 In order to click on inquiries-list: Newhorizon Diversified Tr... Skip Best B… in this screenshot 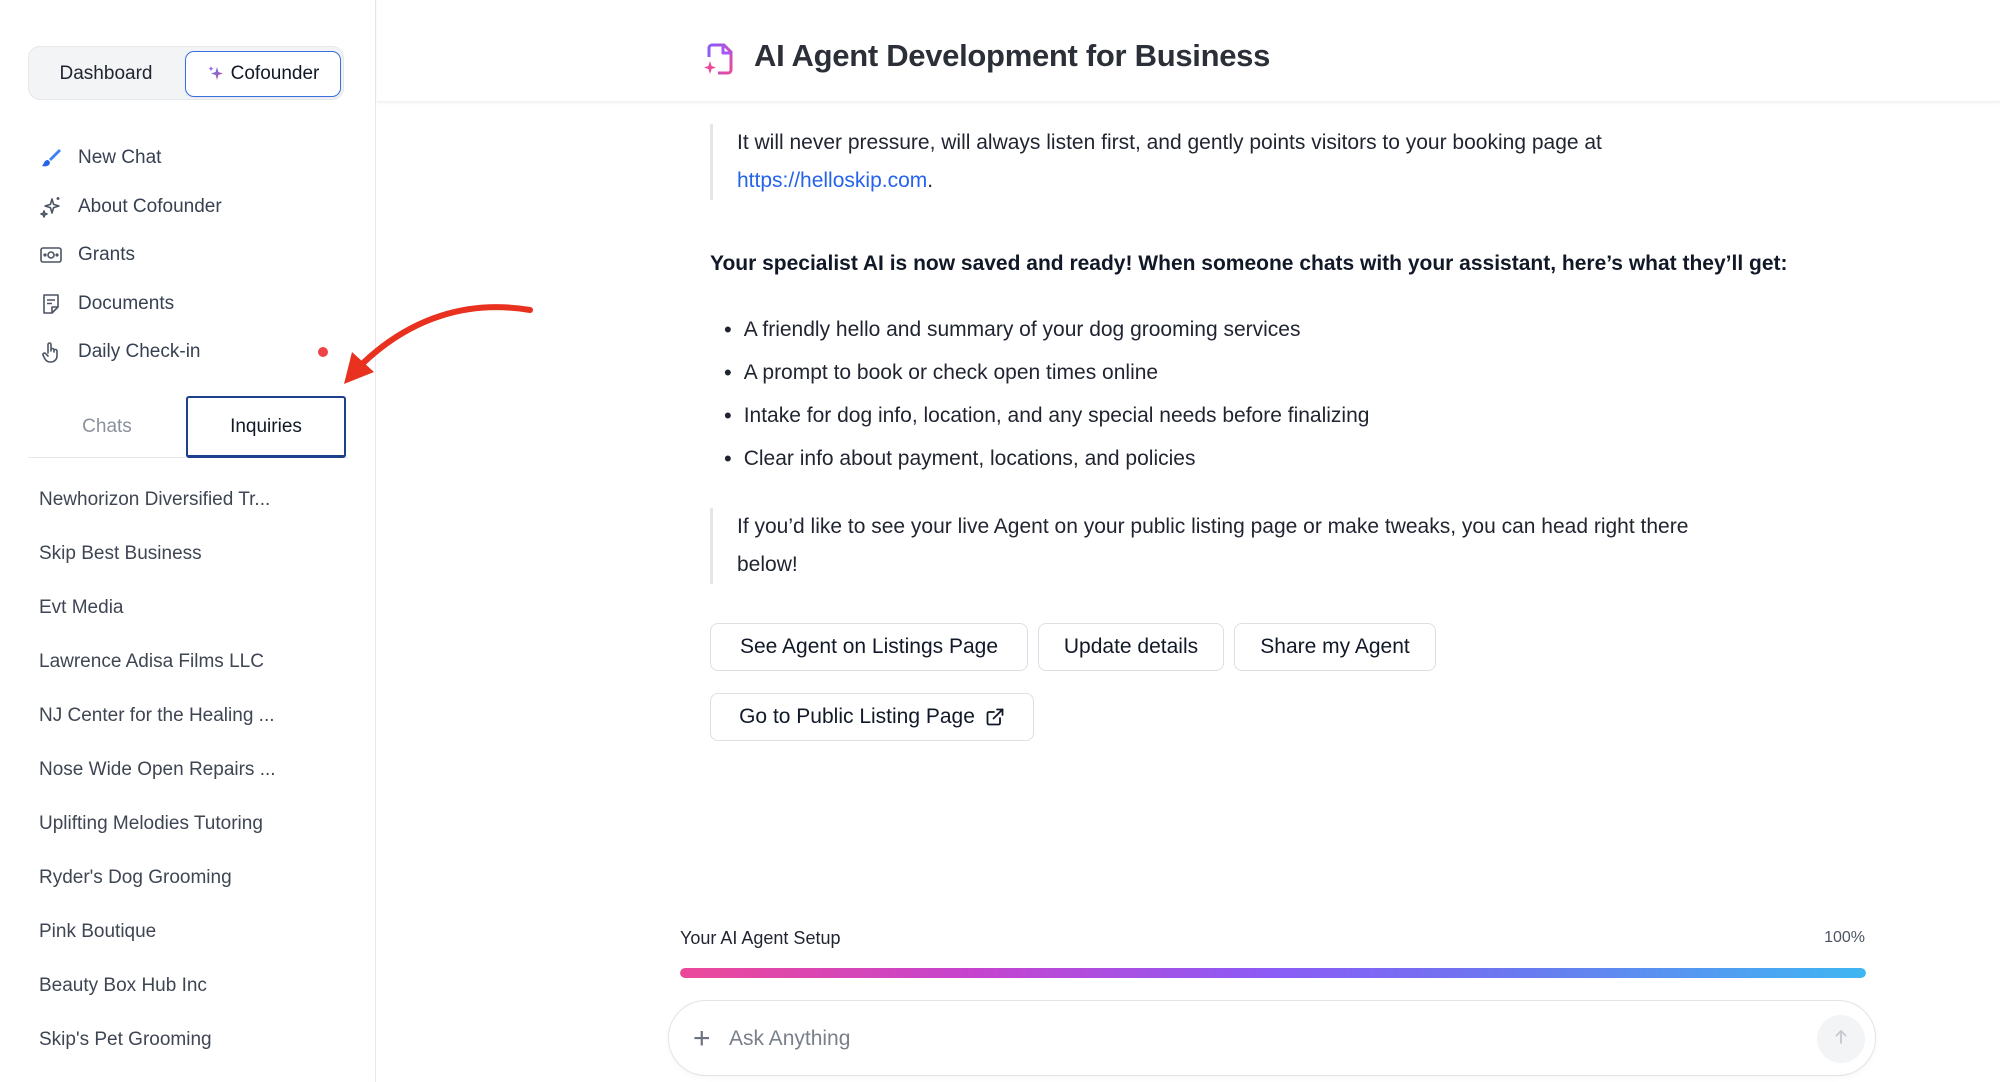, I will do `click(189, 770)`.